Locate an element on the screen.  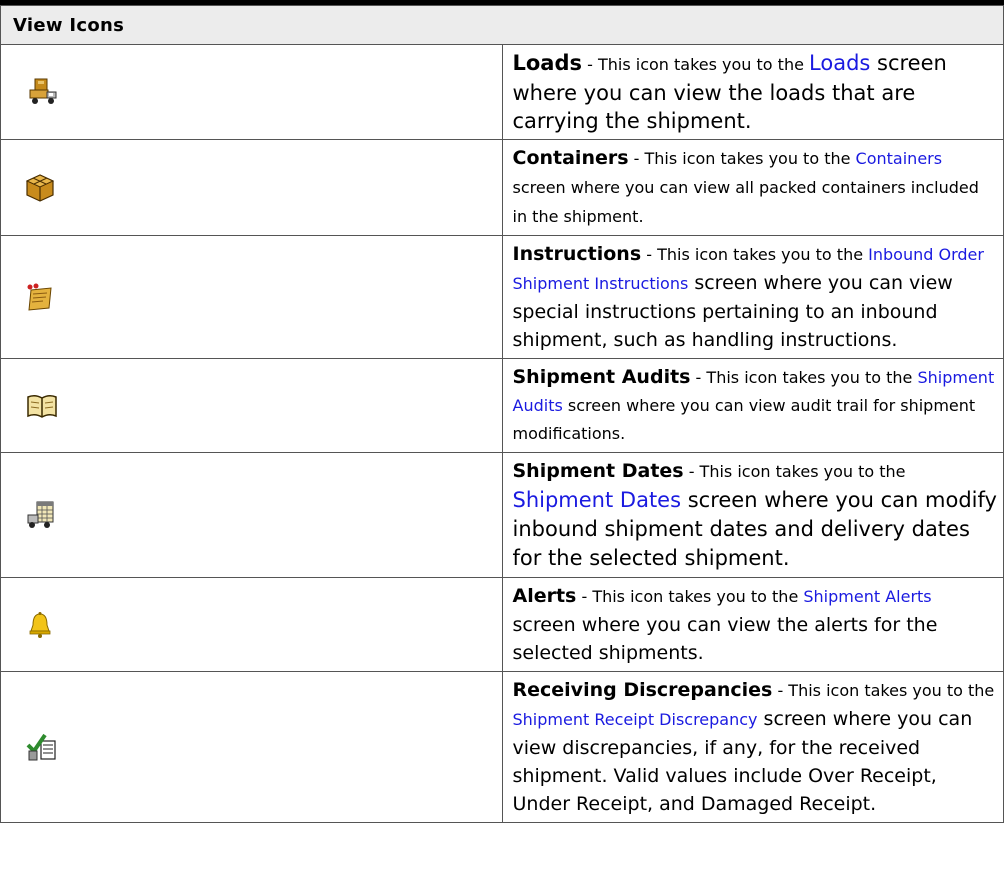
alerts-bell-icon is located at coordinates (263, 625).